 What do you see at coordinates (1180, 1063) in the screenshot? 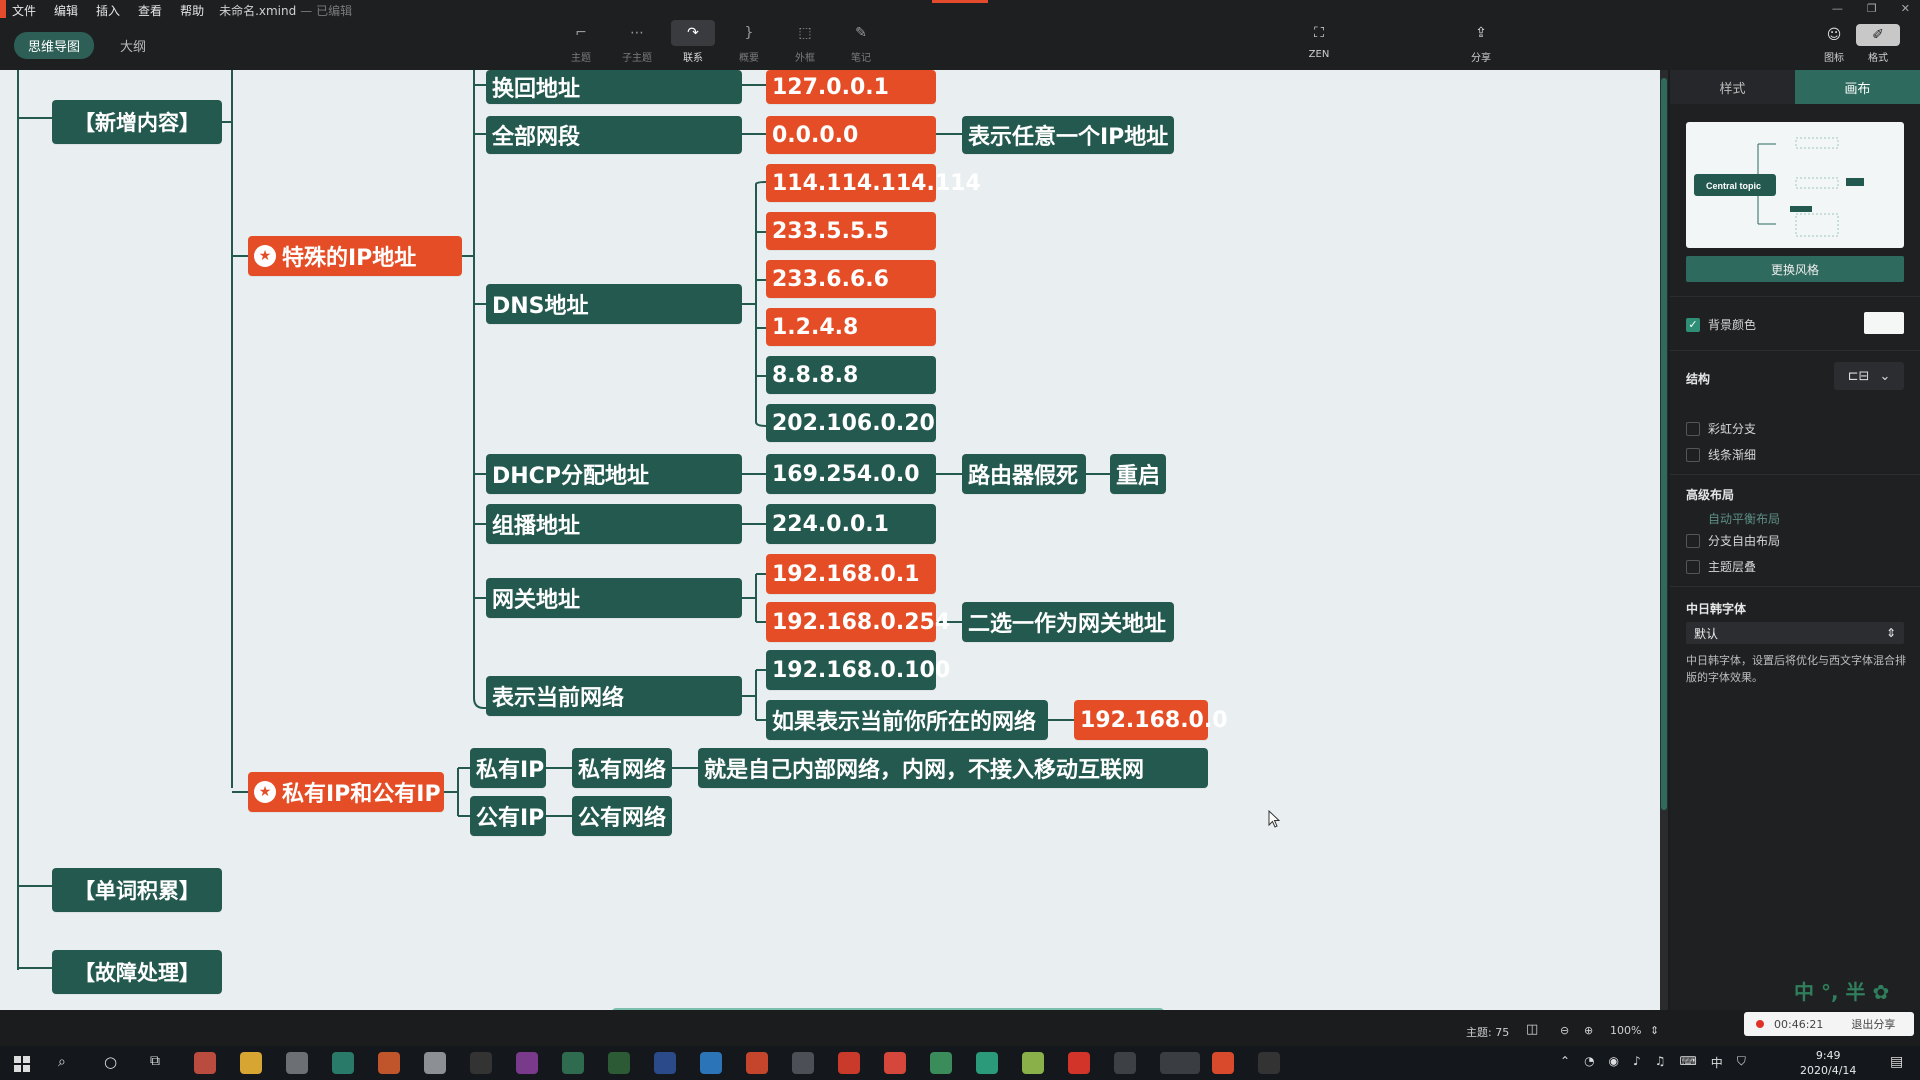
I see `wechat-task-icon` at bounding box center [1180, 1063].